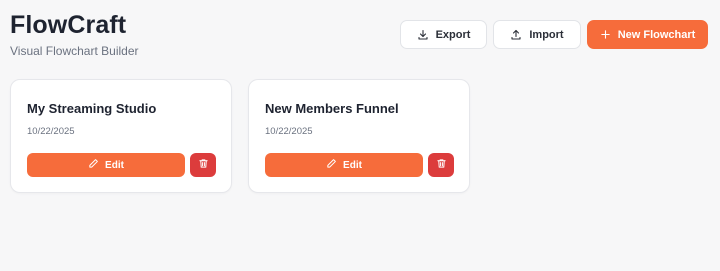 The width and height of the screenshot is (720, 271). Describe the element at coordinates (453, 34) in the screenshot. I see `export-label: Export` at that location.